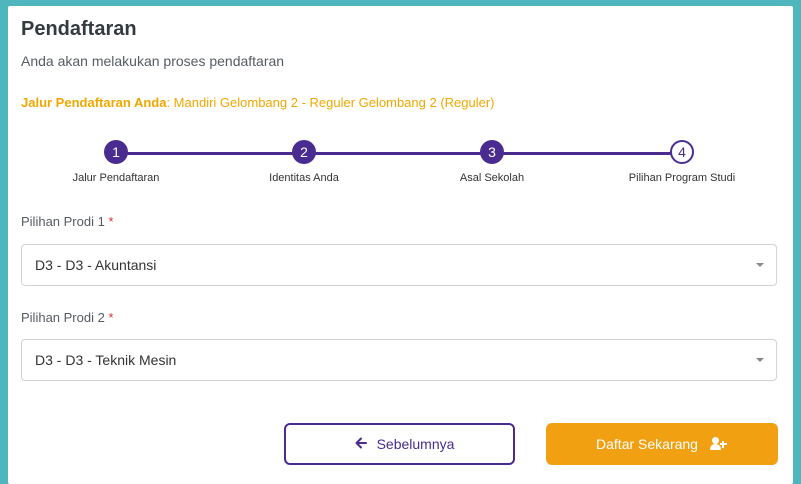 The image size is (801, 484). Describe the element at coordinates (79, 29) in the screenshot. I see `page-title: Pendaftaran` at that location.